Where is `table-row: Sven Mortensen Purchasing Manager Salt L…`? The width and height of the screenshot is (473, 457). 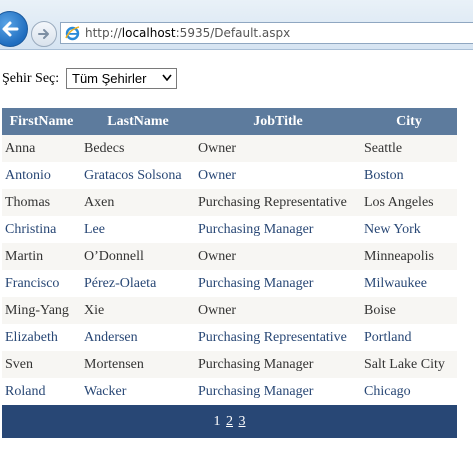 table-row: Sven Mortensen Purchasing Manager Salt L… is located at coordinates (229, 364).